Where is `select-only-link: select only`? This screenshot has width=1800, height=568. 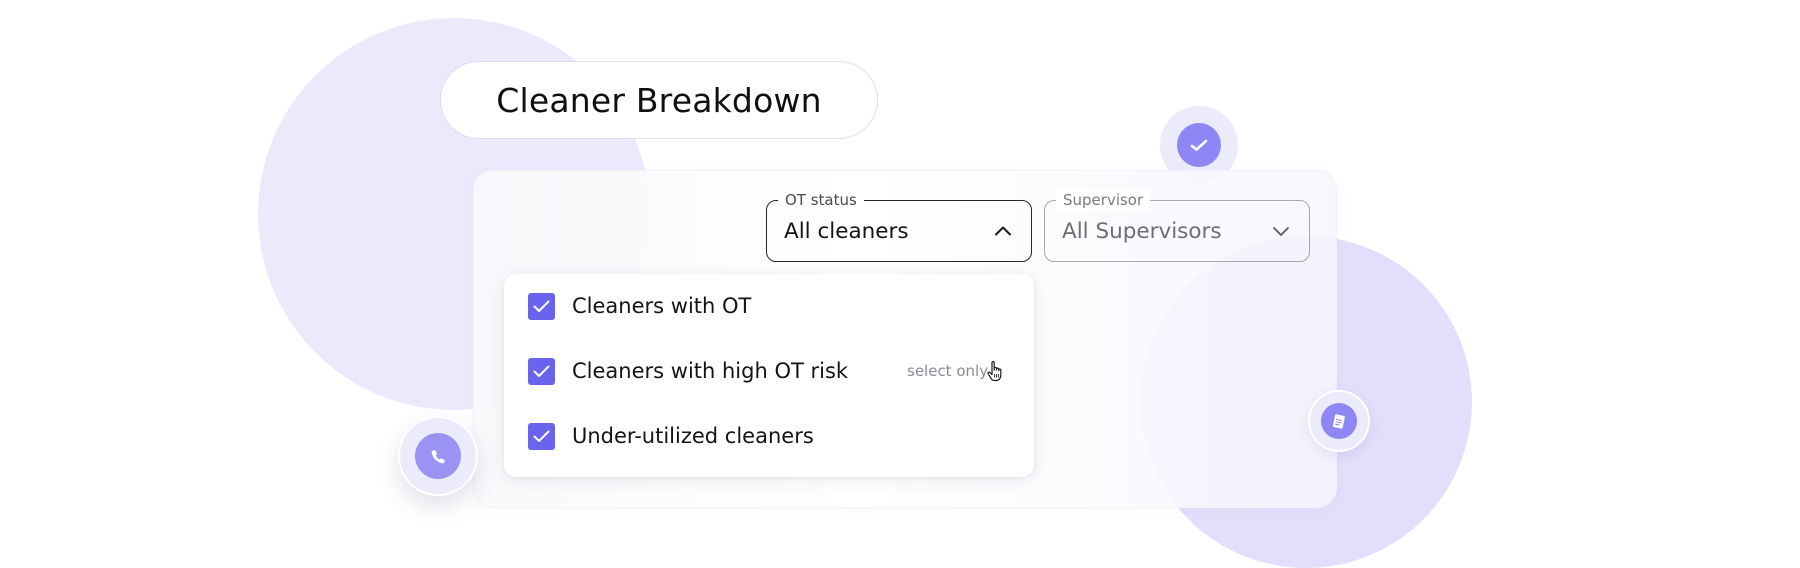
select-only-link: select only is located at coordinates (947, 371).